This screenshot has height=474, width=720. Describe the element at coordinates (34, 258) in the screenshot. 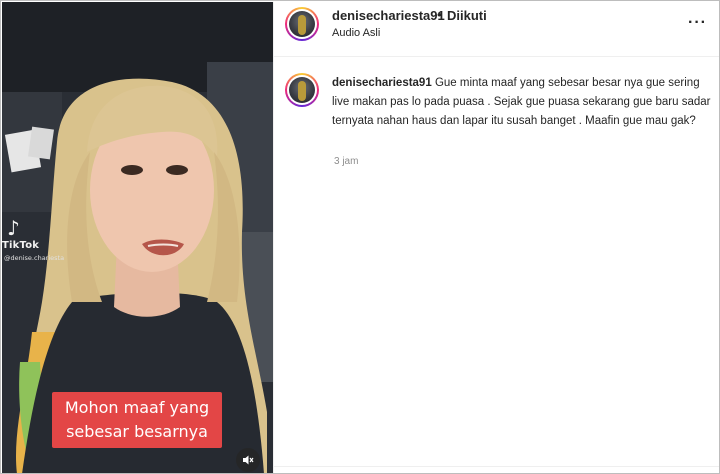

I see `tiktok-handle: @denise.chariesta` at that location.